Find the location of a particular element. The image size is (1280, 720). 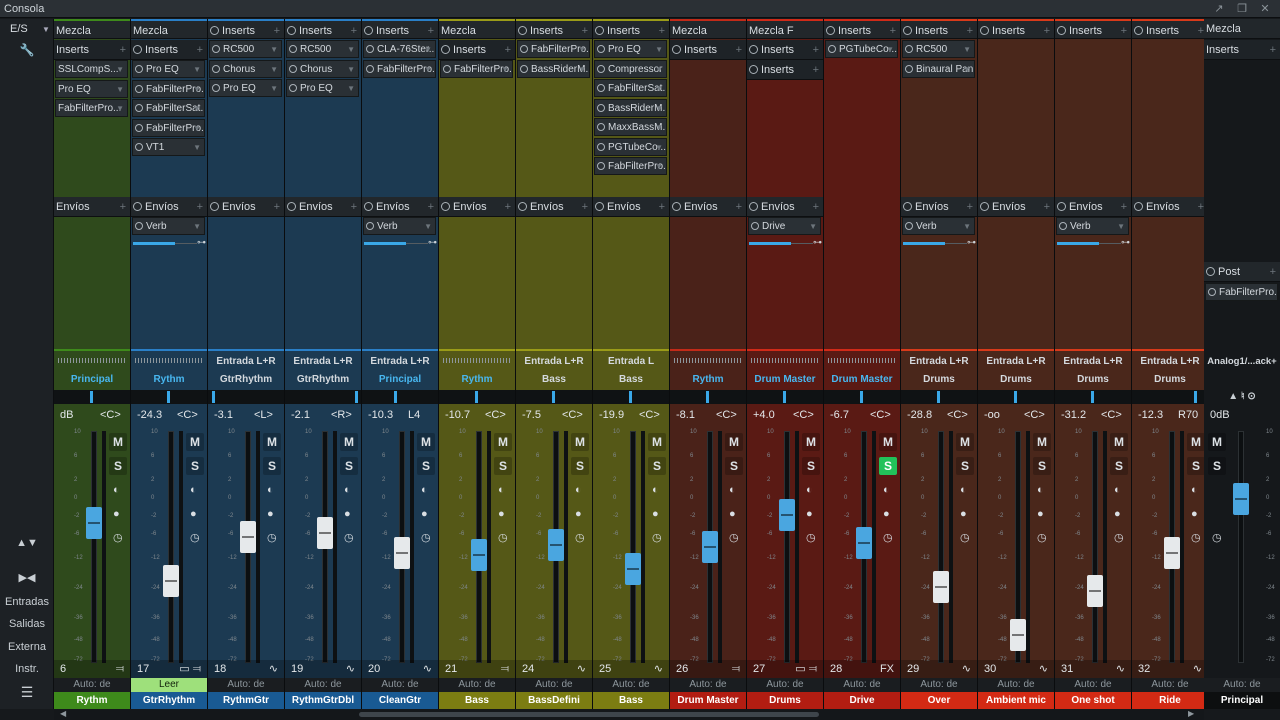

send-pan-icon: ⊶ is located at coordinates (971, 242).